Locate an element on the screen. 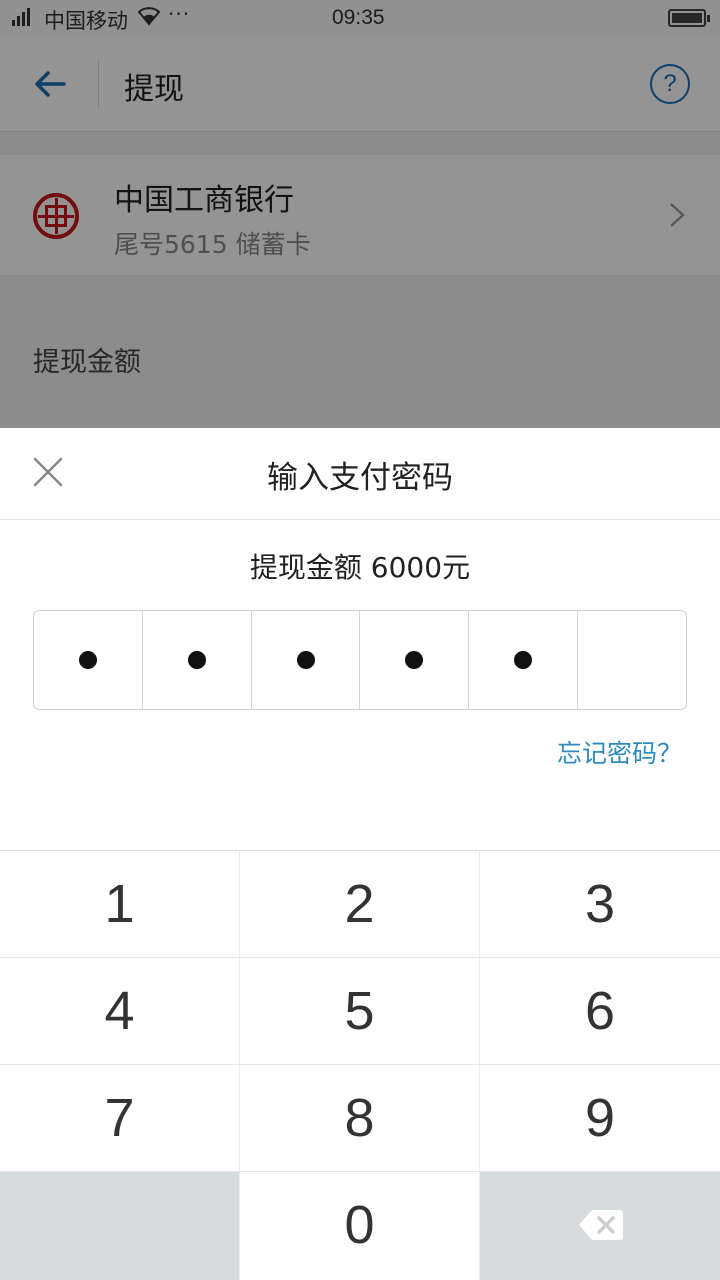 The image size is (720, 1280). key-8: 8 is located at coordinates (360, 1118).